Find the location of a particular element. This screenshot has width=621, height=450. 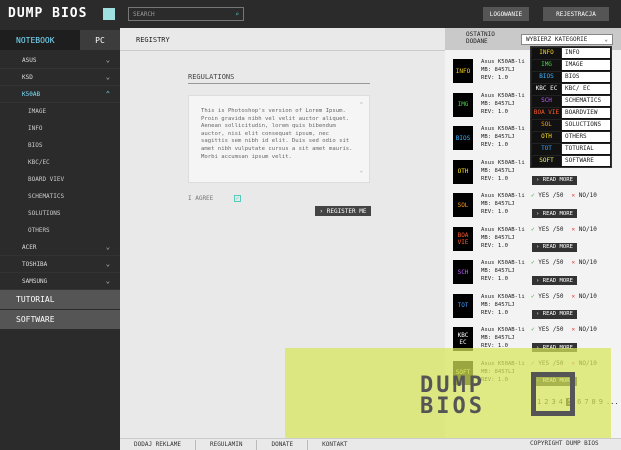

category-thumb: SOL is located at coordinates (463, 205).